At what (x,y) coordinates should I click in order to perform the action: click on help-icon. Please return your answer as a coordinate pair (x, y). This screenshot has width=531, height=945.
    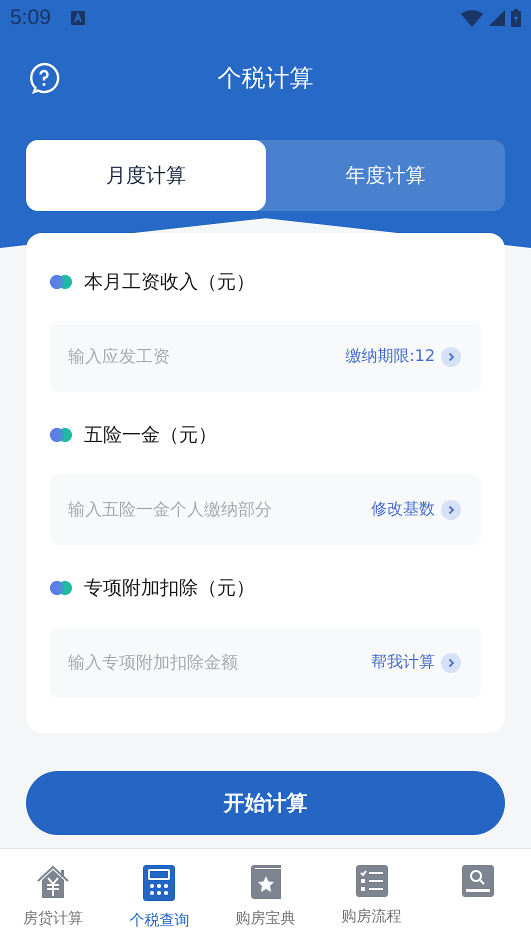
    Looking at the image, I should click on (44, 78).